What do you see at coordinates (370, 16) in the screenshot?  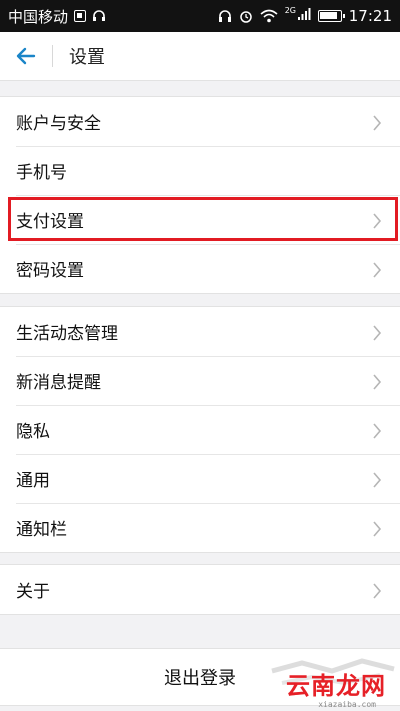 I see `clock: 17:21` at bounding box center [370, 16].